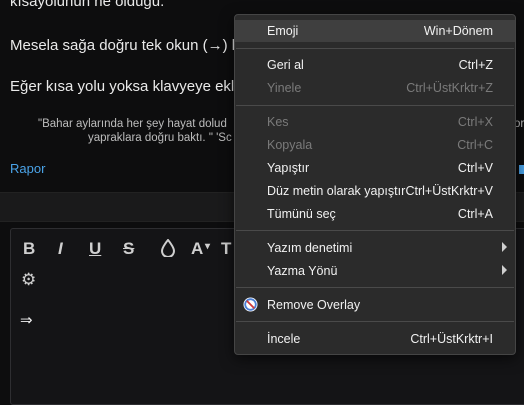  What do you see at coordinates (375, 65) in the screenshot?
I see `menu-item-undo: Geri al Ctrl+Z` at bounding box center [375, 65].